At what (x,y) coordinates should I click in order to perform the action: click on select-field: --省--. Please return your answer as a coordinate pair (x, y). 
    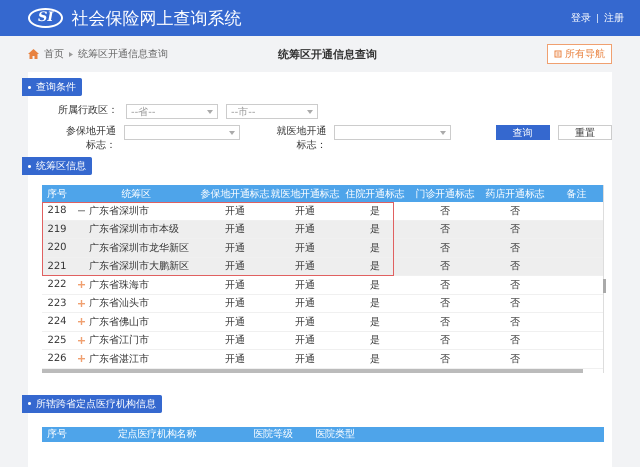
    Looking at the image, I should click on (172, 111).